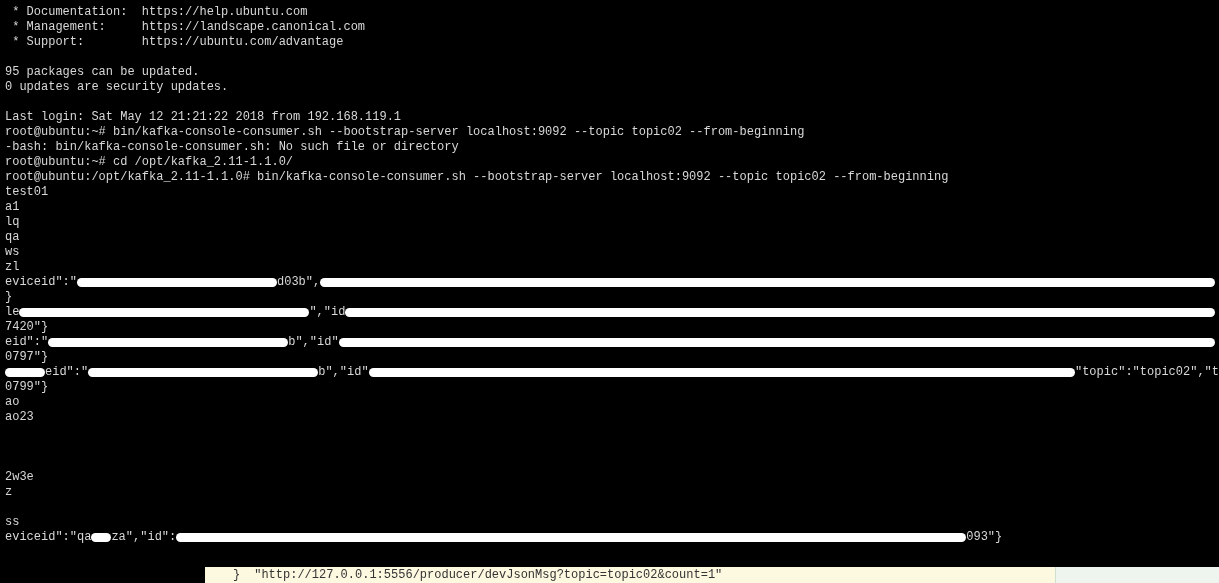 This screenshot has width=1219, height=583. I want to click on terminal-line: 0 updates are security updates., so click(117, 87).